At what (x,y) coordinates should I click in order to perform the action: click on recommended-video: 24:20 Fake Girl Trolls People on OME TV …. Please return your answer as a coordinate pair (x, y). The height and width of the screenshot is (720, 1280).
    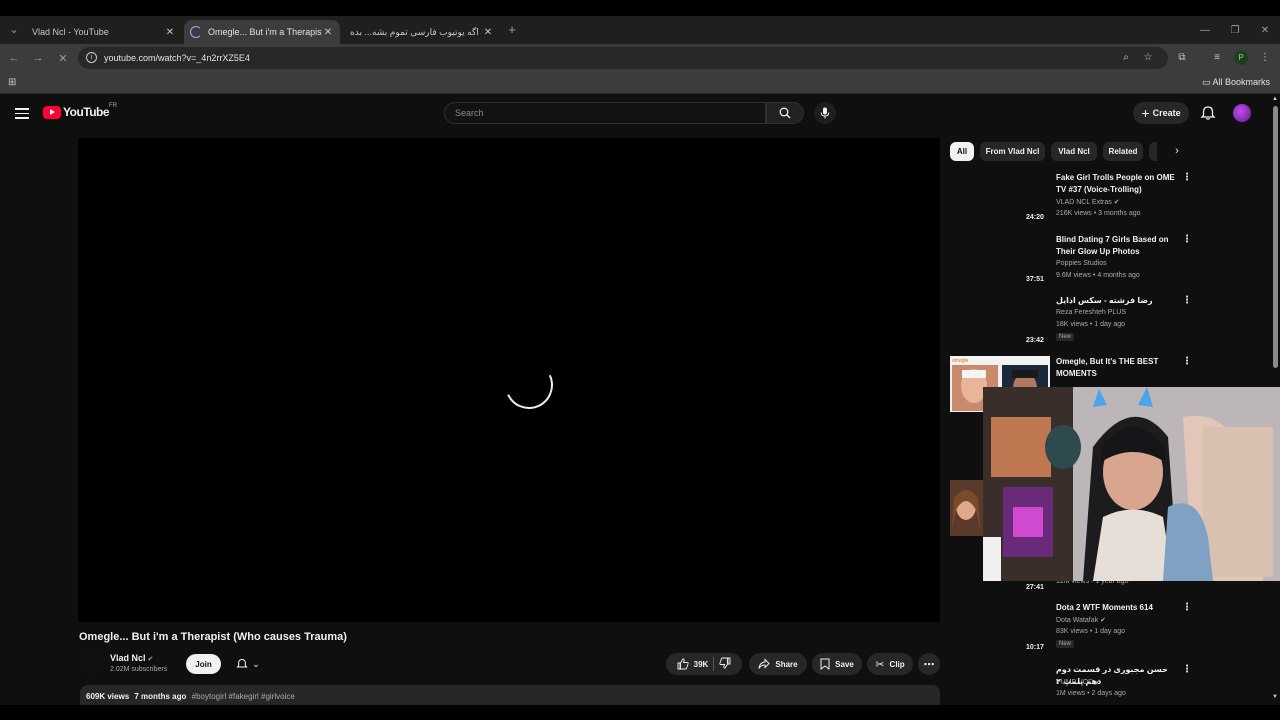
    Looking at the image, I should click on (1110, 201).